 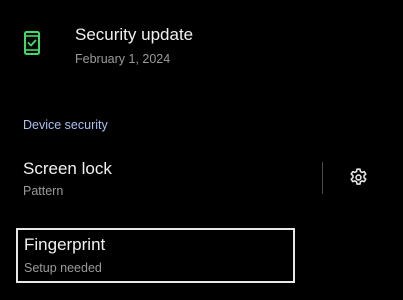 I want to click on fingerprint-subtitle: Setup needed, so click(x=63, y=268).